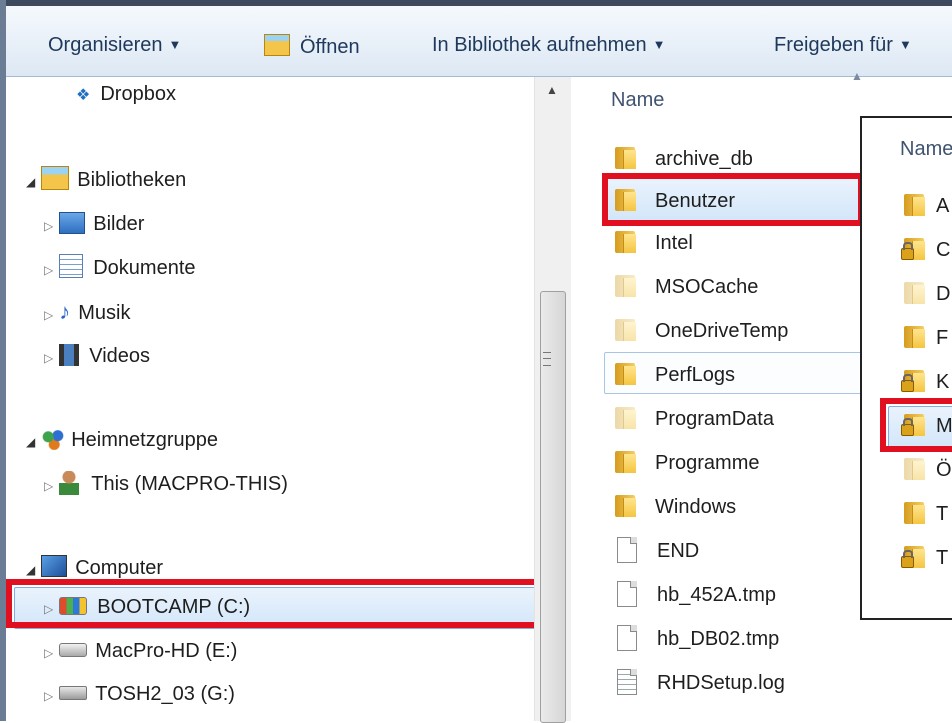 The image size is (952, 723). I want to click on include-library-button: In Bibliothek aufnehmen ▼, so click(548, 45).